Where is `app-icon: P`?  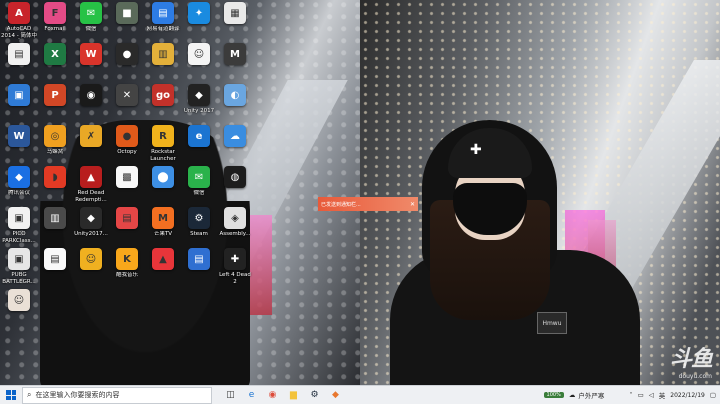
app-icon: P is located at coordinates (55, 95).